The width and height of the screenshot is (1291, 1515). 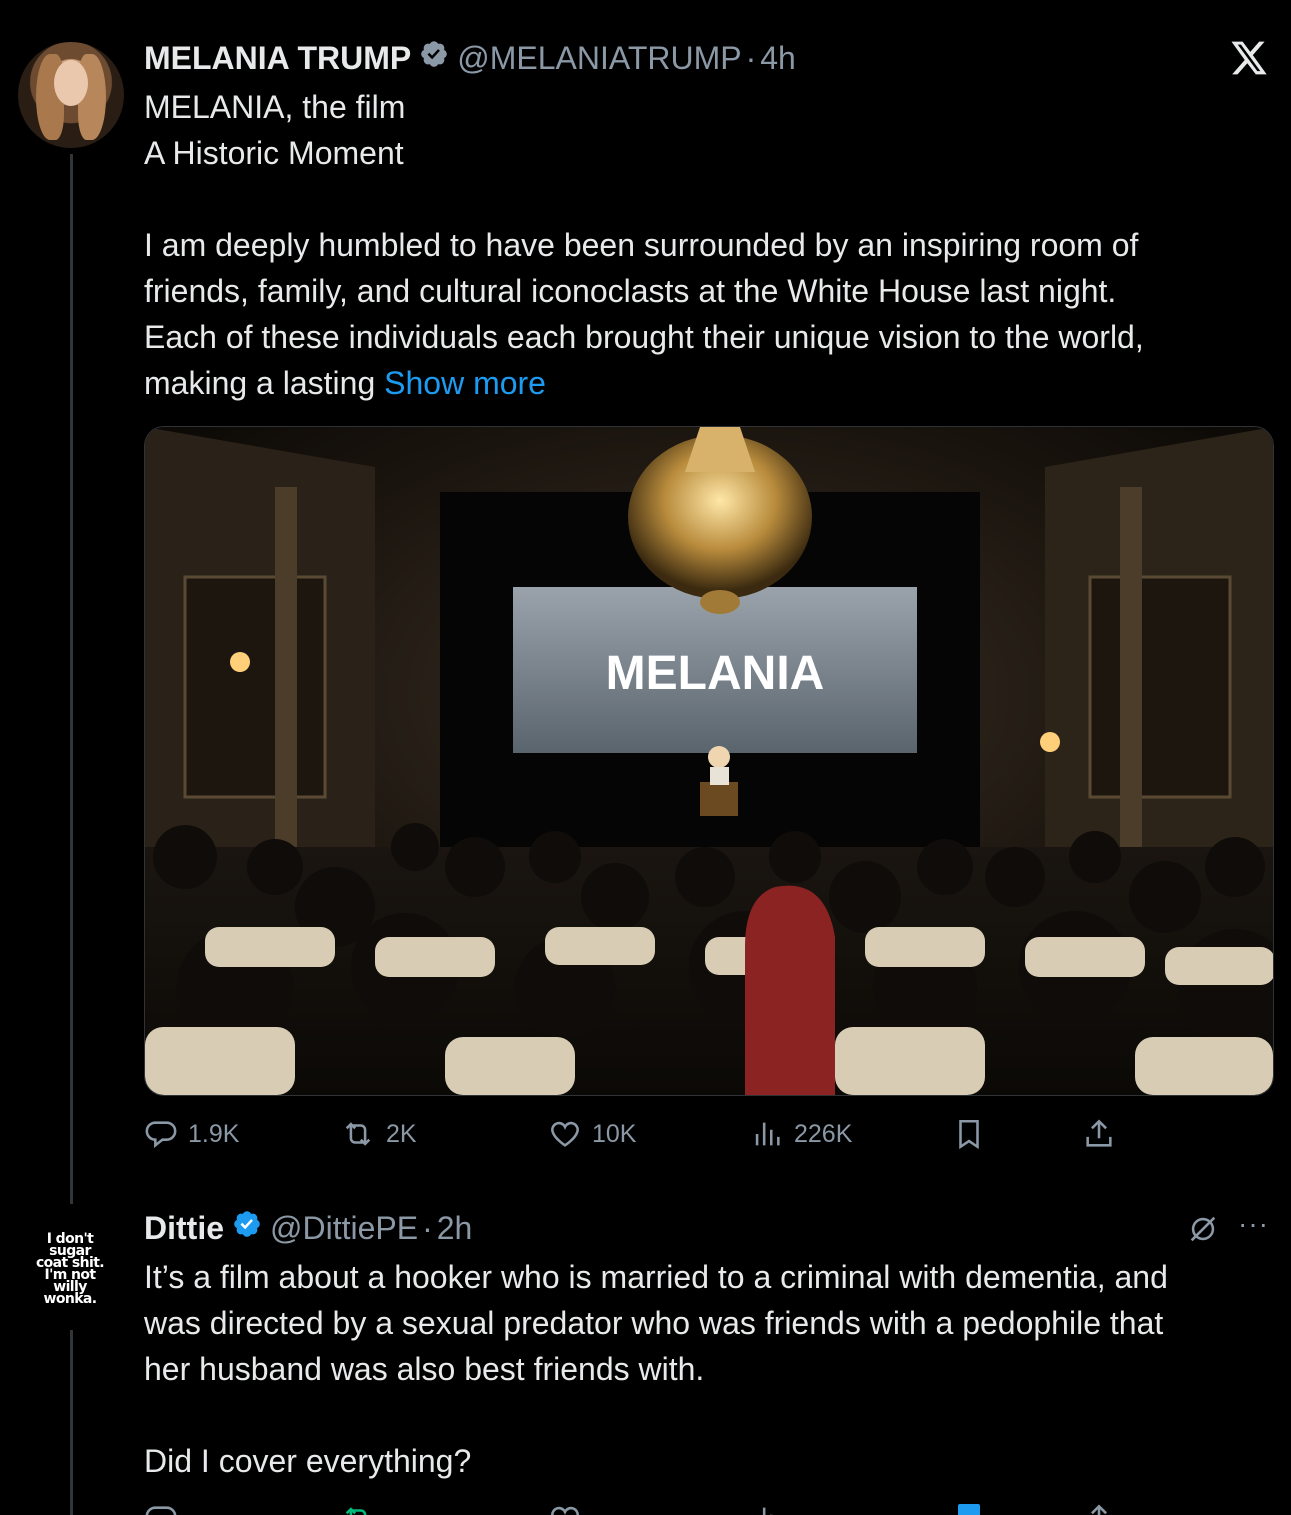 I want to click on like-button: 10K, so click(x=592, y=1134).